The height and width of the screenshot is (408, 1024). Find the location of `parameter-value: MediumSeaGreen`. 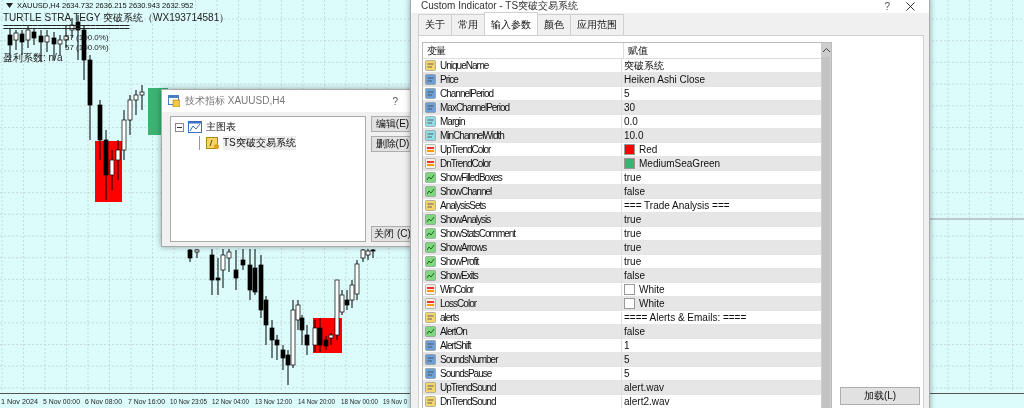

parameter-value: MediumSeaGreen is located at coordinates (680, 163).